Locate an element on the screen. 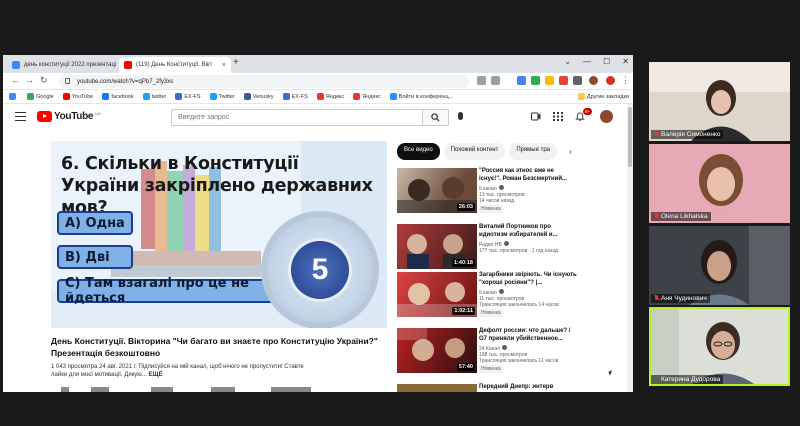 Image resolution: width=800 pixels, height=426 pixels. suggested-video: Передний Днепр: интерв is located at coordinates (488, 388).